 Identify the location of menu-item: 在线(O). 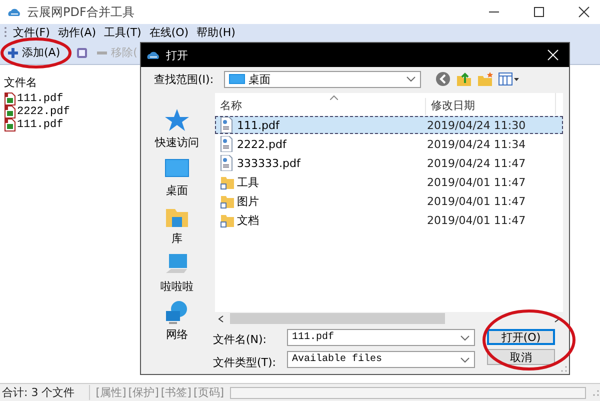
(169, 32).